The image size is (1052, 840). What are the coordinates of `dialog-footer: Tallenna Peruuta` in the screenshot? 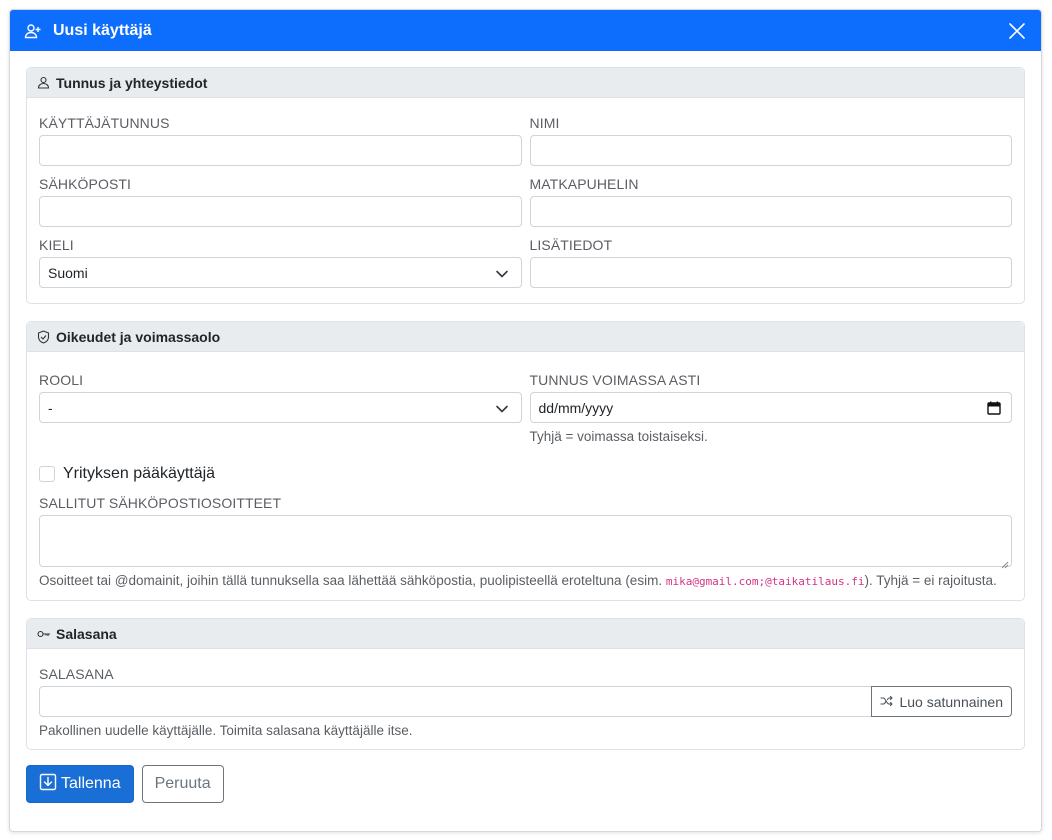 It's located at (525, 784).